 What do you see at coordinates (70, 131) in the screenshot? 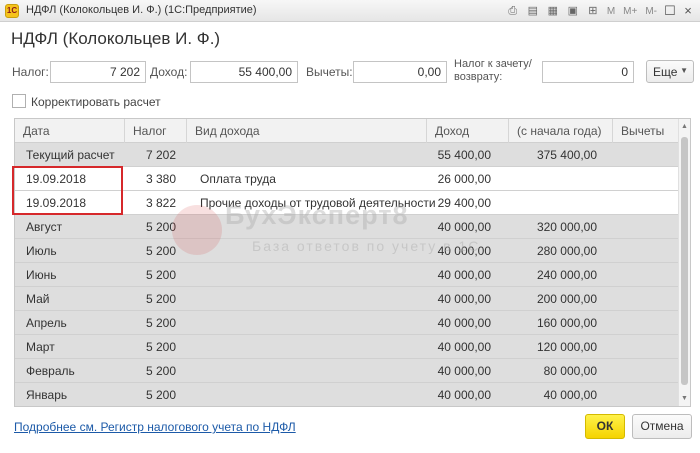
I see `column-header-date: Дата` at bounding box center [70, 131].